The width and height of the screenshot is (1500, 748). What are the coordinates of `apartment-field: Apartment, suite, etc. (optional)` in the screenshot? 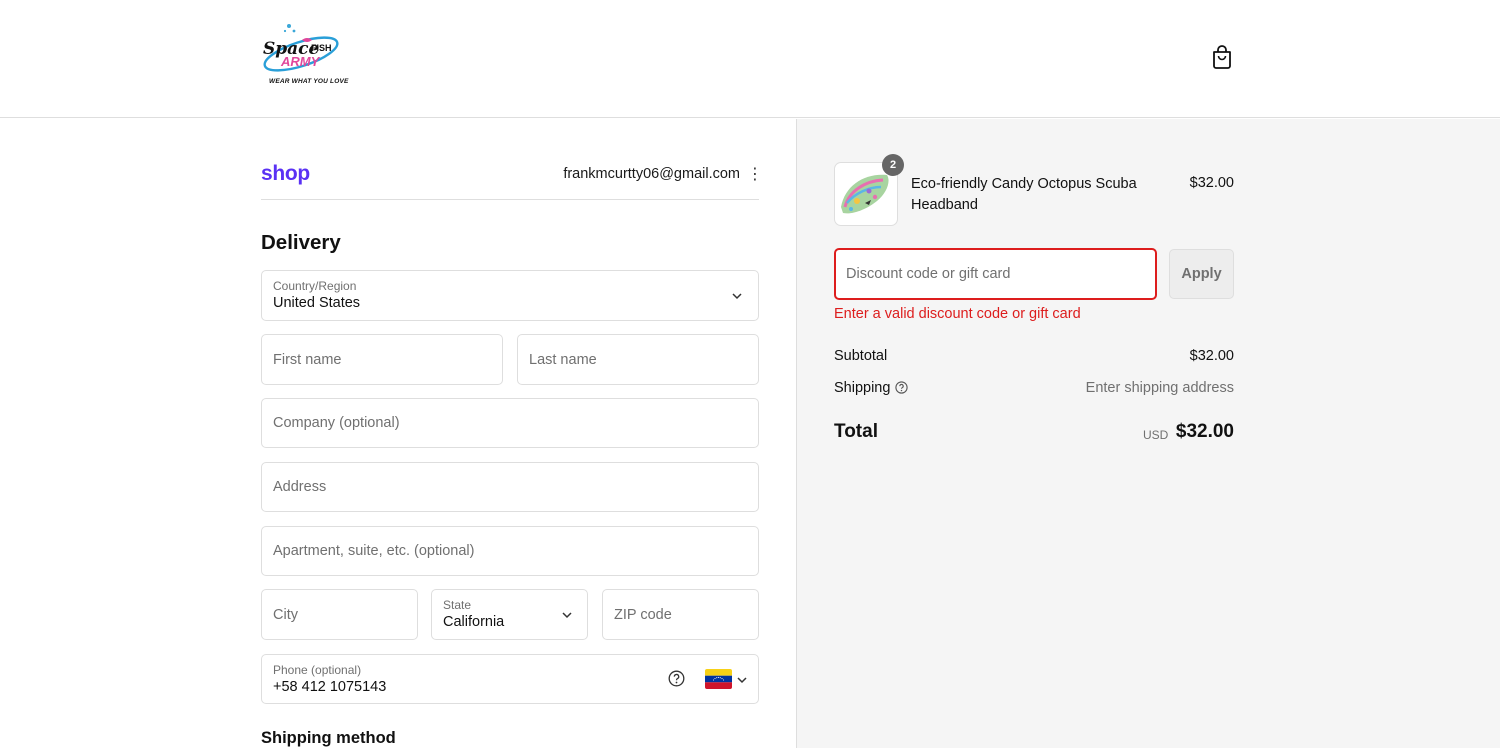 It's located at (510, 551).